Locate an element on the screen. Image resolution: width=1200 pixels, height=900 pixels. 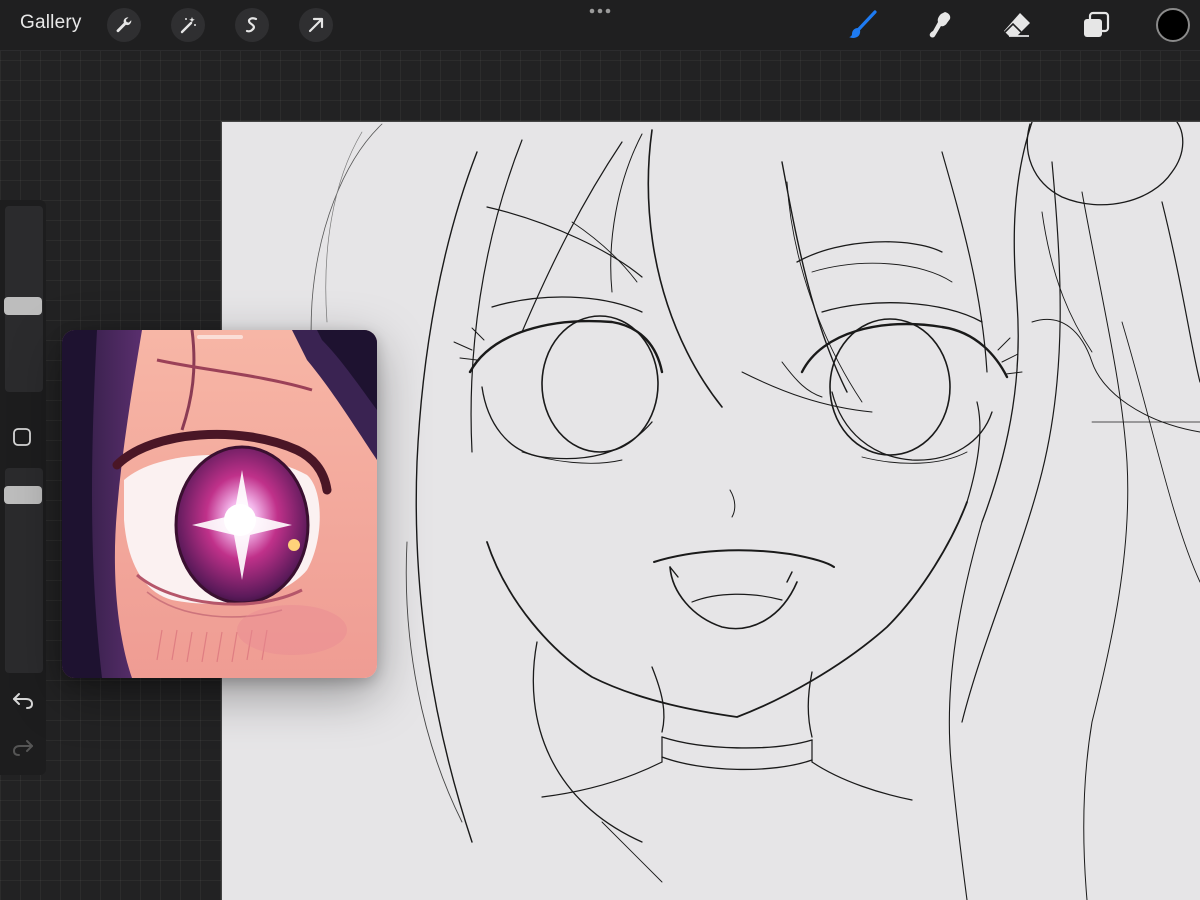
undo-button is located at coordinates (23, 700).